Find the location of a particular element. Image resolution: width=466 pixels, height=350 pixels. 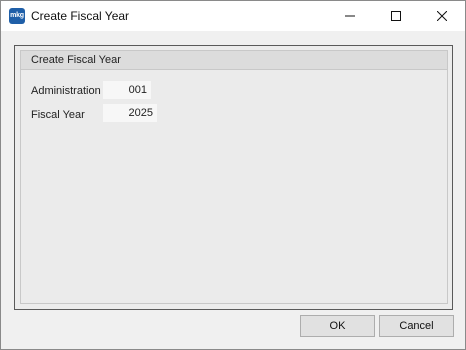

minimize-button is located at coordinates (350, 16).